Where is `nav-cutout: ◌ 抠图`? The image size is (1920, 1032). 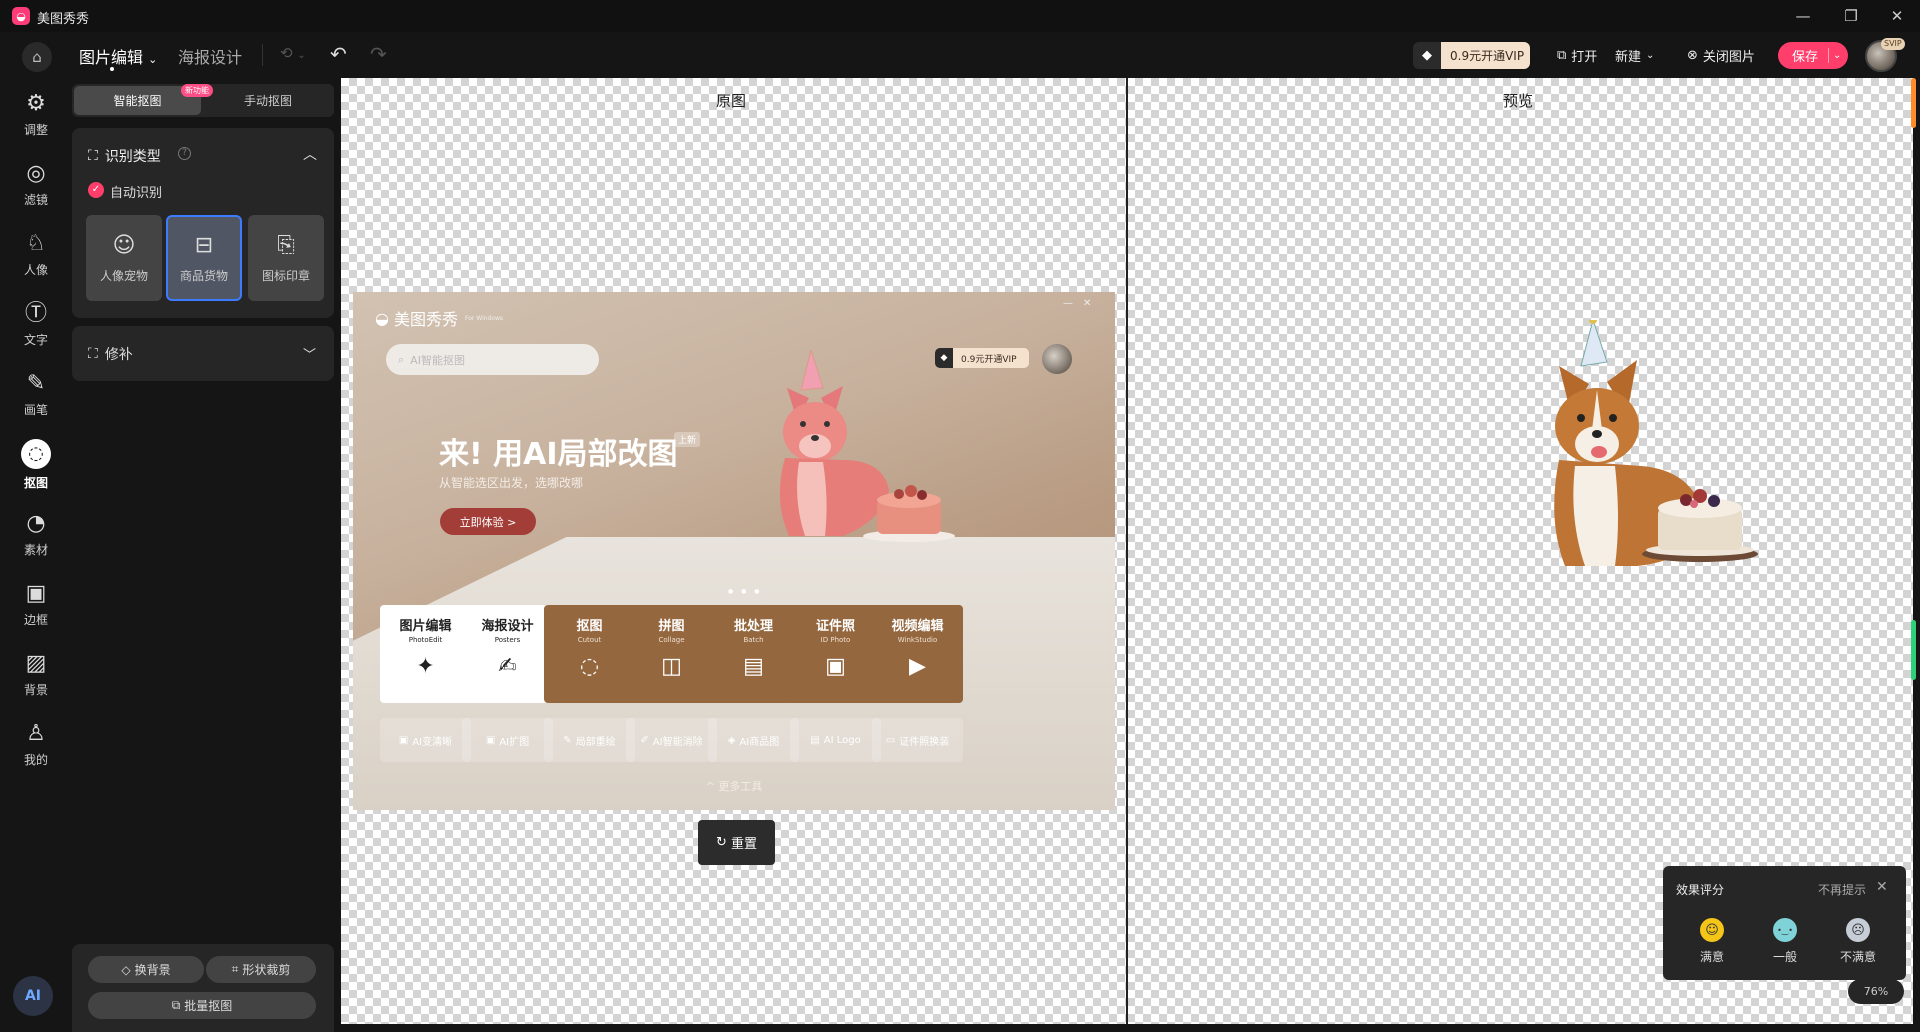 nav-cutout: ◌ 抠图 is located at coordinates (36, 465).